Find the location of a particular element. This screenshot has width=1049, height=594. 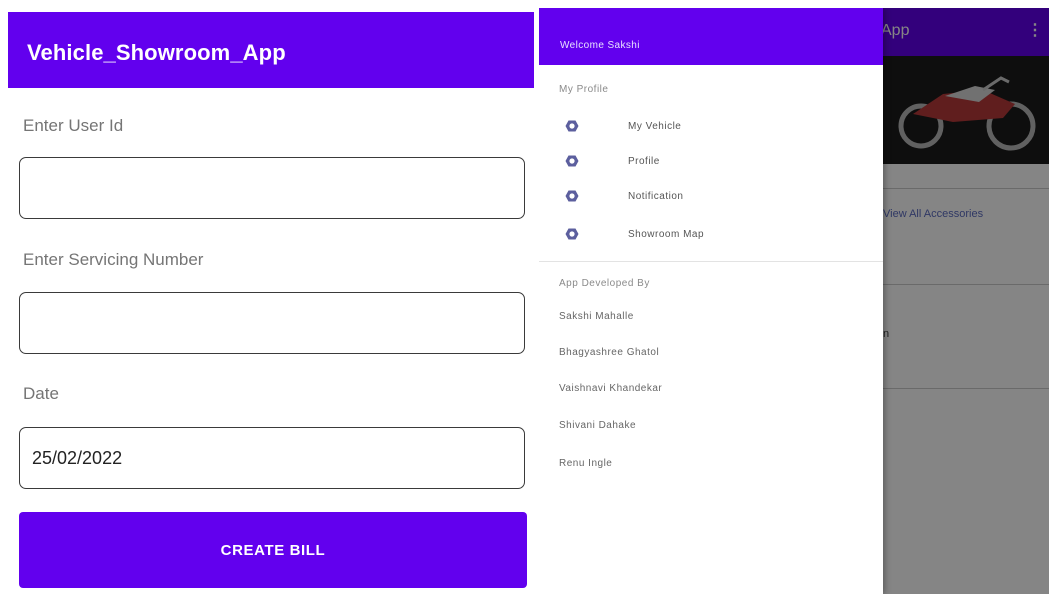

menu-item-label: Showroom Map is located at coordinates (666, 234).